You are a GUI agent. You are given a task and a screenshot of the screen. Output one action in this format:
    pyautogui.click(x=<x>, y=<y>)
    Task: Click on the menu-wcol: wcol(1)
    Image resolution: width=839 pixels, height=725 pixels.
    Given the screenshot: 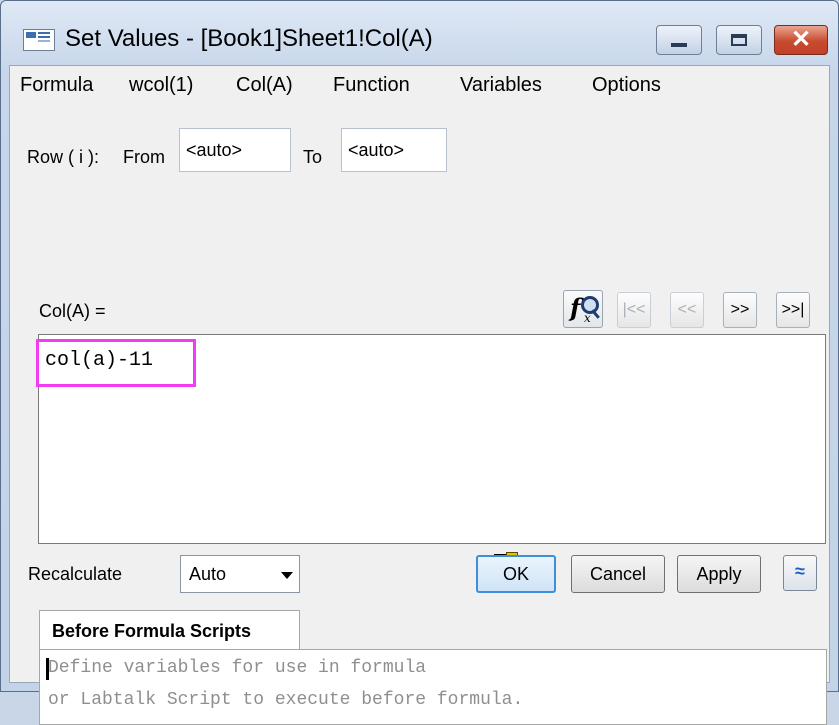 What is the action you would take?
    pyautogui.click(x=161, y=85)
    